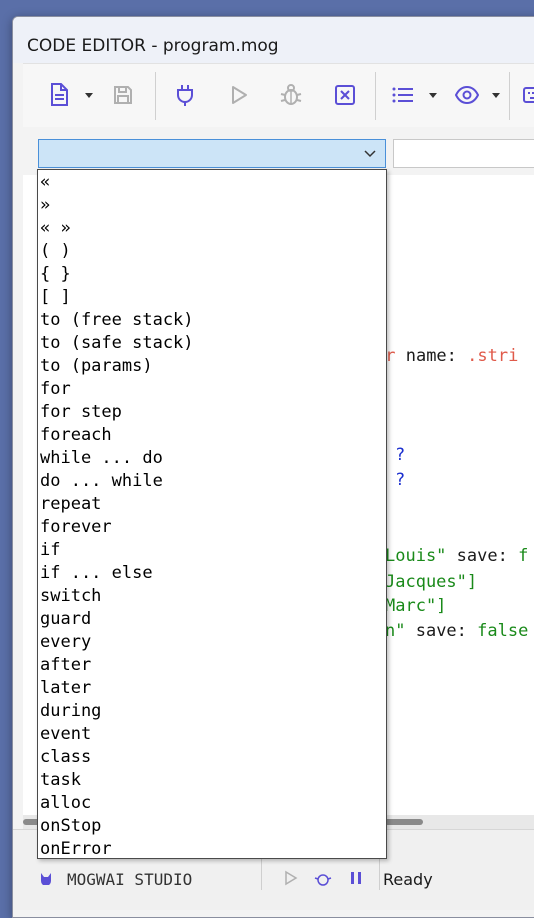 This screenshot has height=918, width=534. What do you see at coordinates (45, 205) in the screenshot?
I see `dropdown-item: »` at bounding box center [45, 205].